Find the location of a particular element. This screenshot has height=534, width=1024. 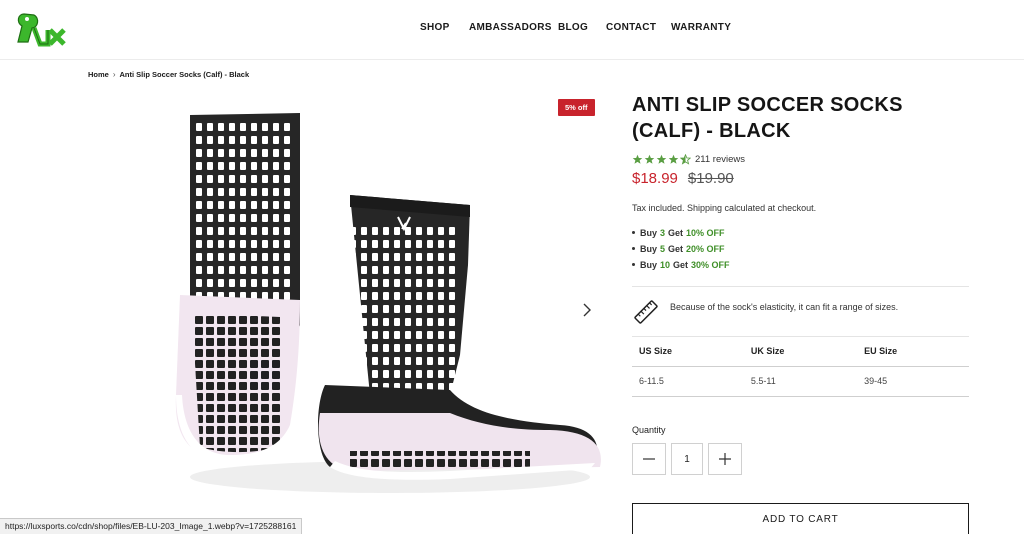

quantity-input is located at coordinates (687, 459).